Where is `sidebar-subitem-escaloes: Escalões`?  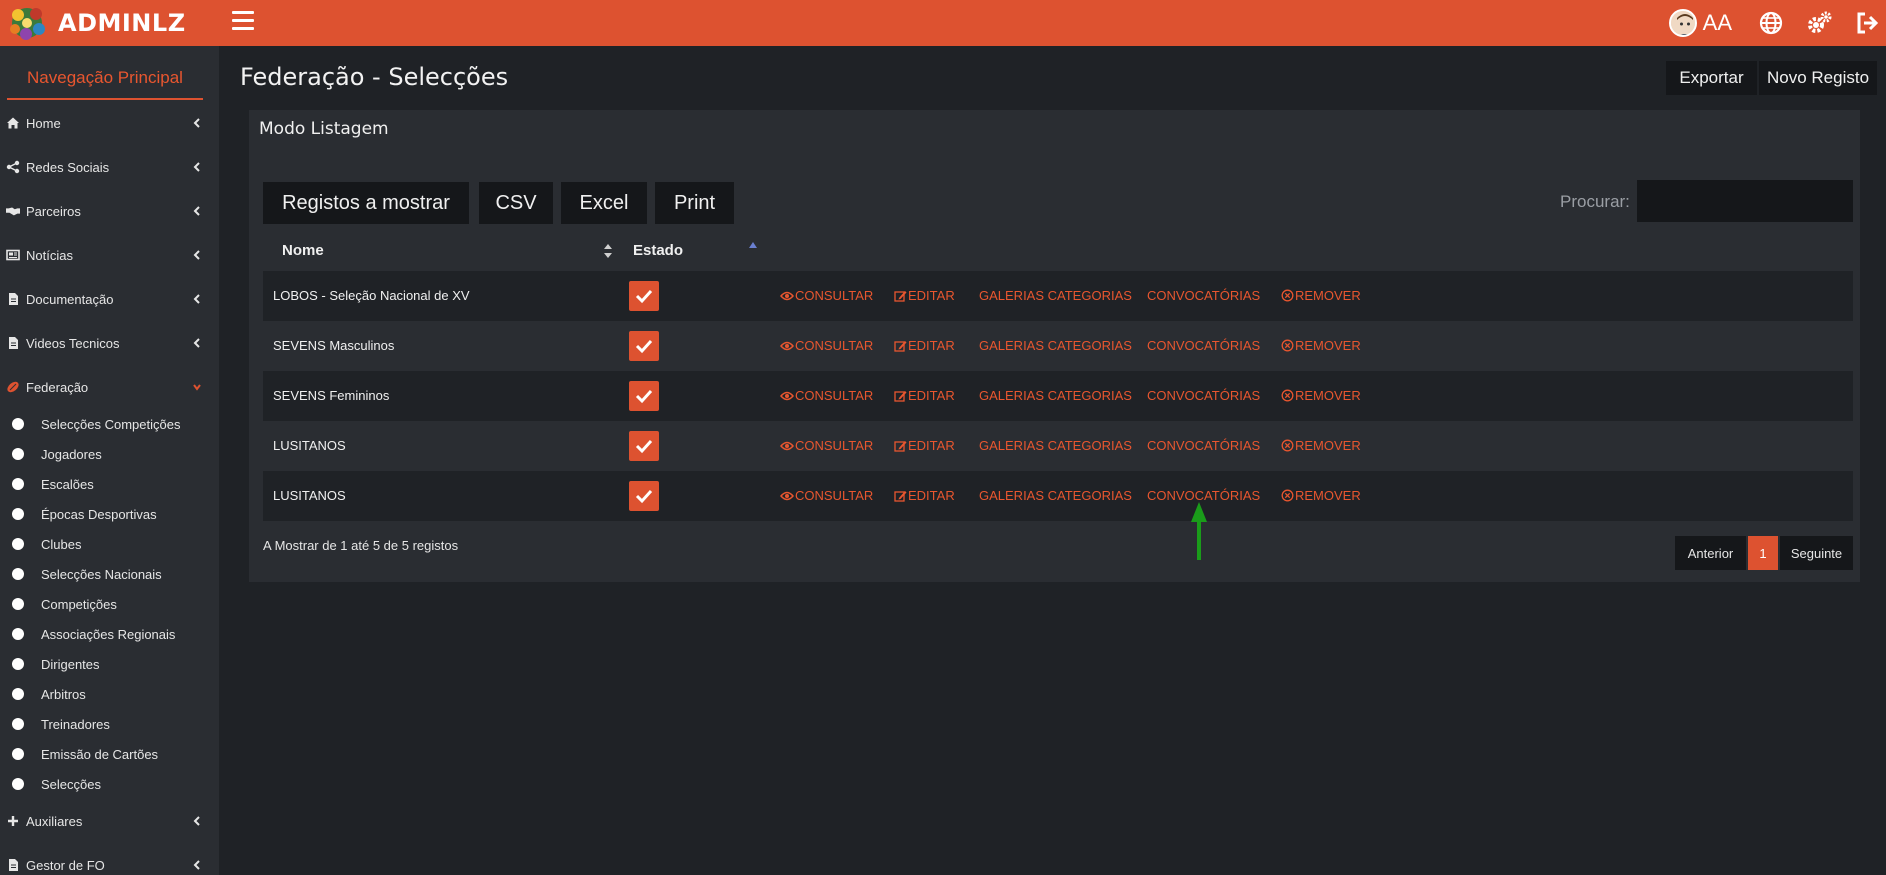
sidebar-subitem-escaloes: Escalões is located at coordinates (109, 484).